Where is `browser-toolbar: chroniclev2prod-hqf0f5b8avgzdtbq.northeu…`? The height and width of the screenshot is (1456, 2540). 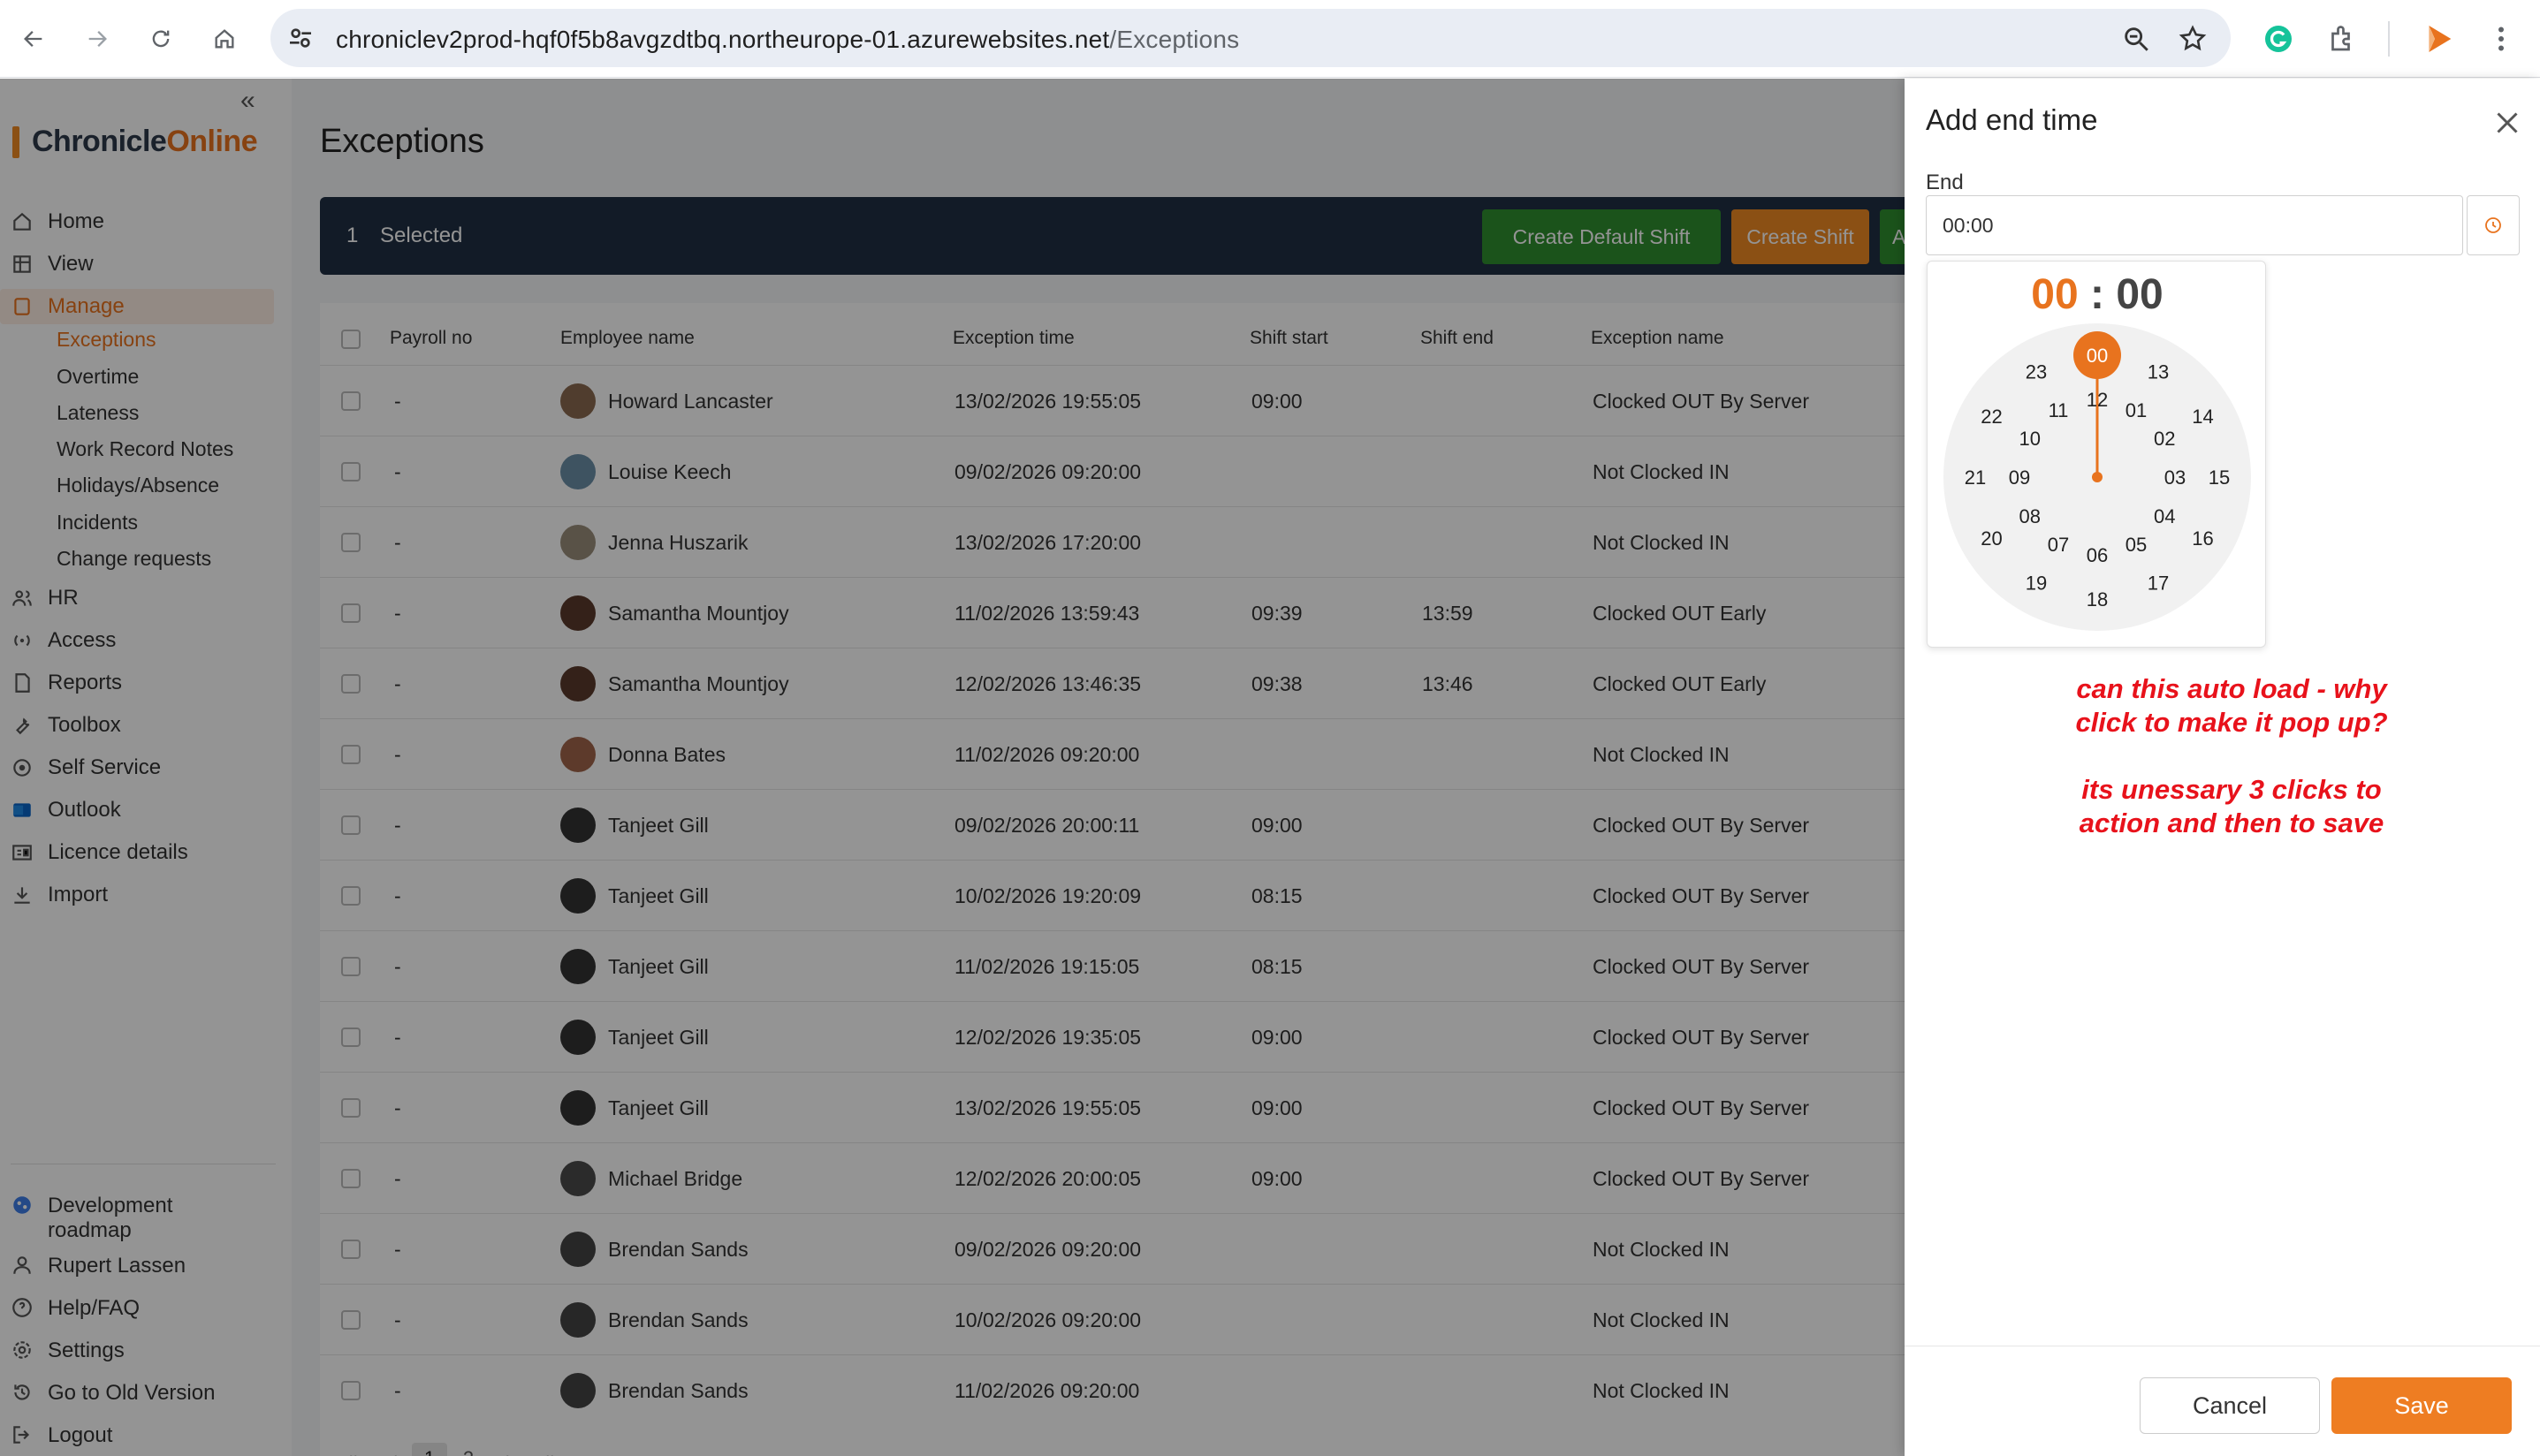
browser-toolbar: chroniclev2prod-hqf0f5b8avgzdtbq.northeu… is located at coordinates (1270, 39).